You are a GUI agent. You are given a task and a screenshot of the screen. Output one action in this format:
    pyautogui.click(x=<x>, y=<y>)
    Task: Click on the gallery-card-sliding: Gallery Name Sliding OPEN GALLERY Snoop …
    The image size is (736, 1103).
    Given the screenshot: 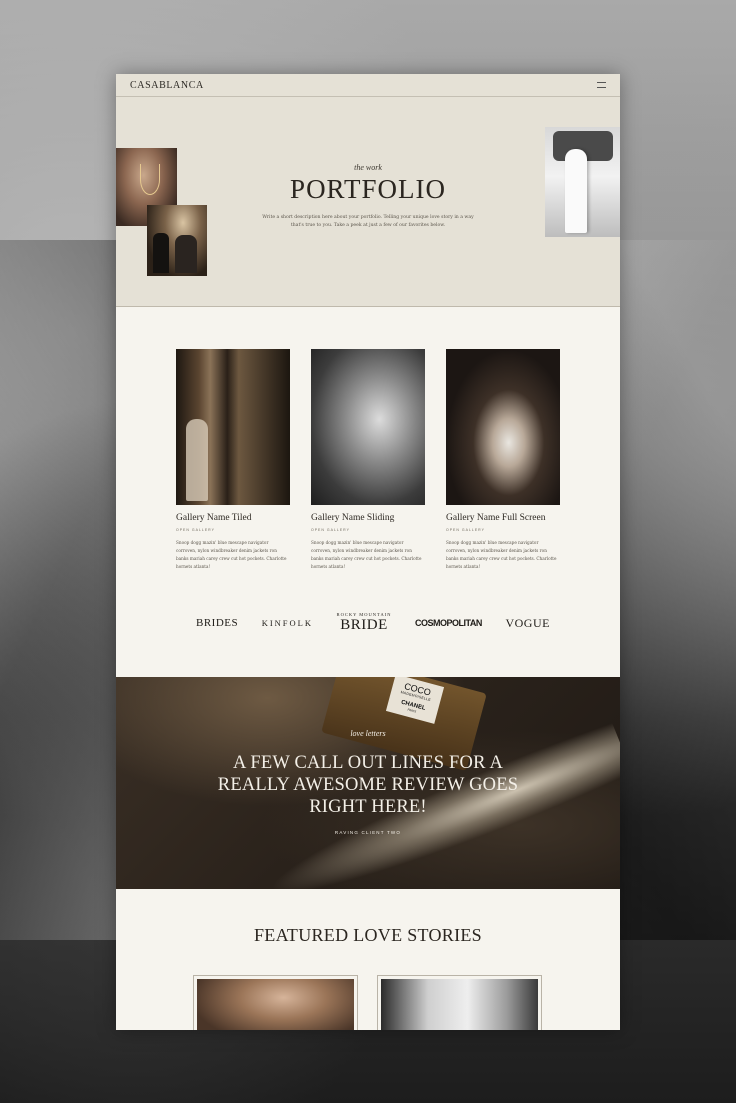 What is the action you would take?
    pyautogui.click(x=368, y=460)
    